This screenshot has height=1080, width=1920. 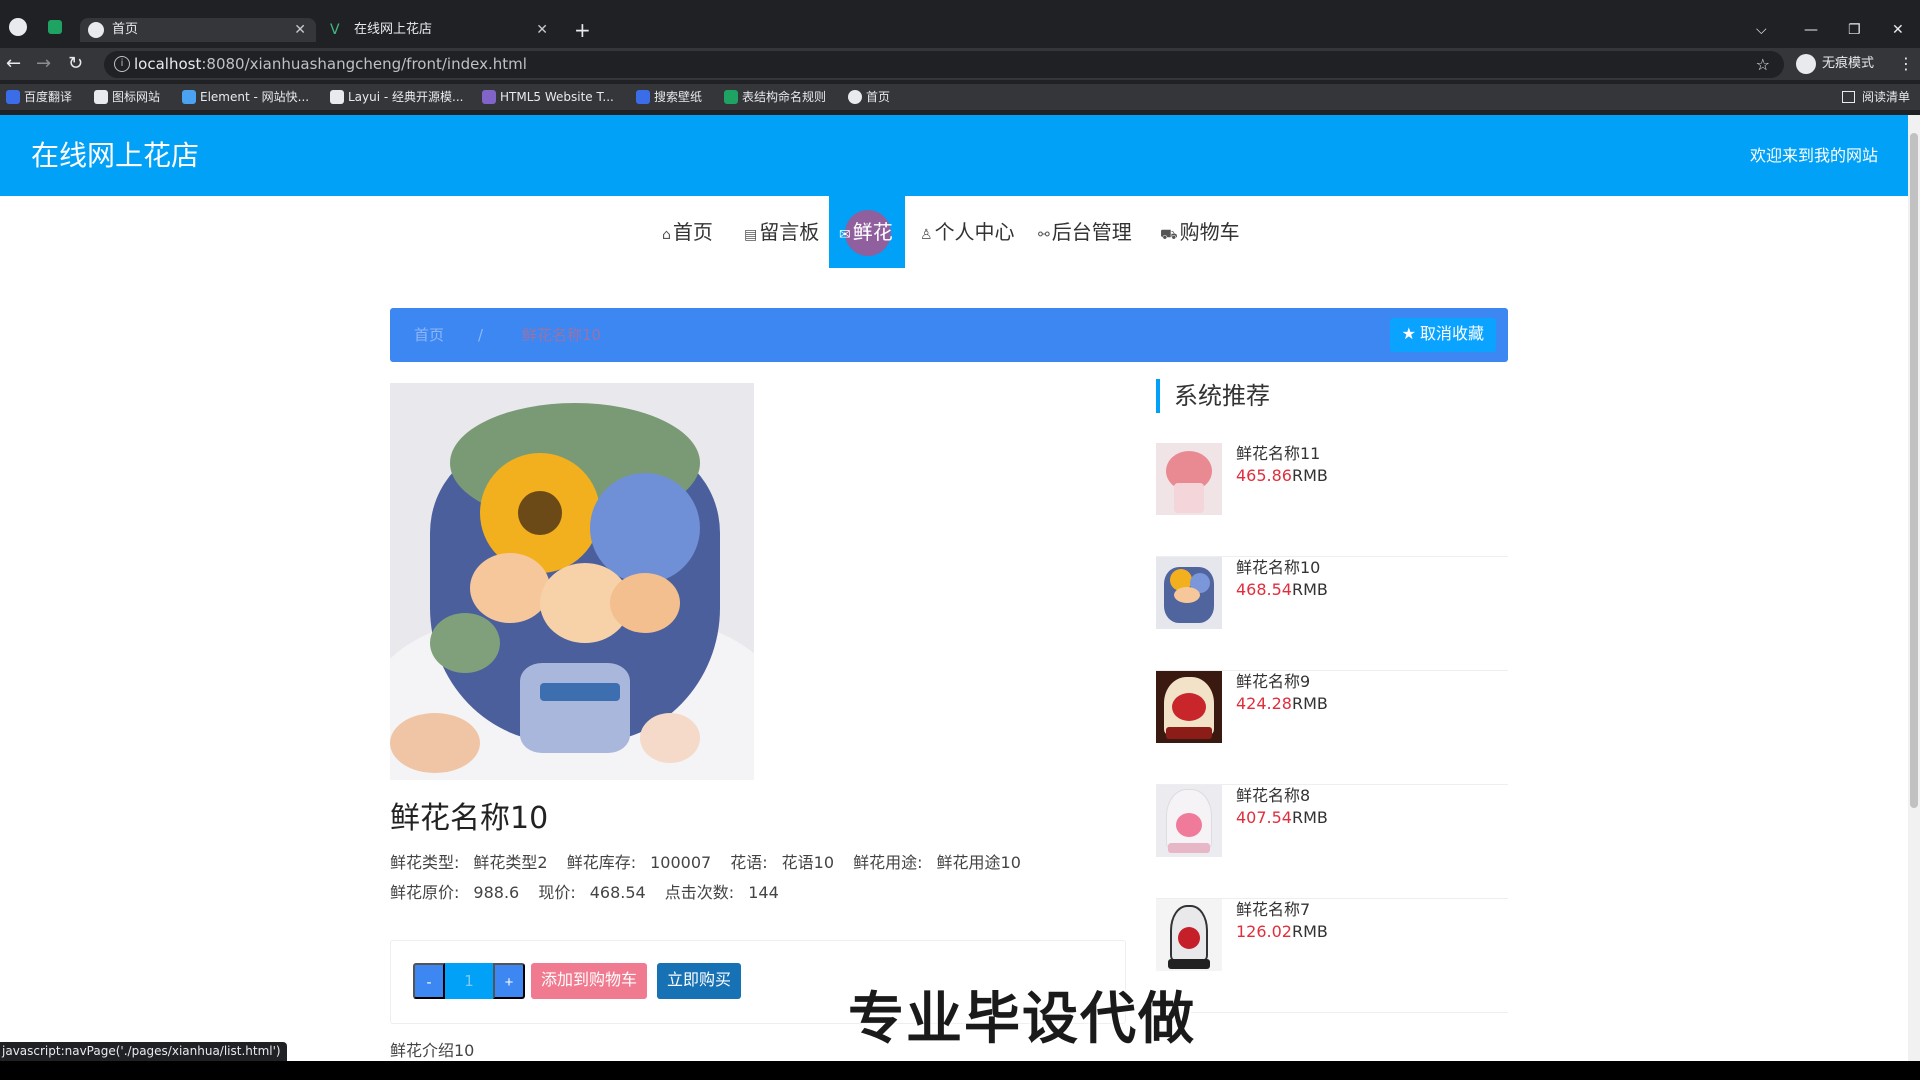 I want to click on buy-now-button: 立即购买, so click(x=699, y=981).